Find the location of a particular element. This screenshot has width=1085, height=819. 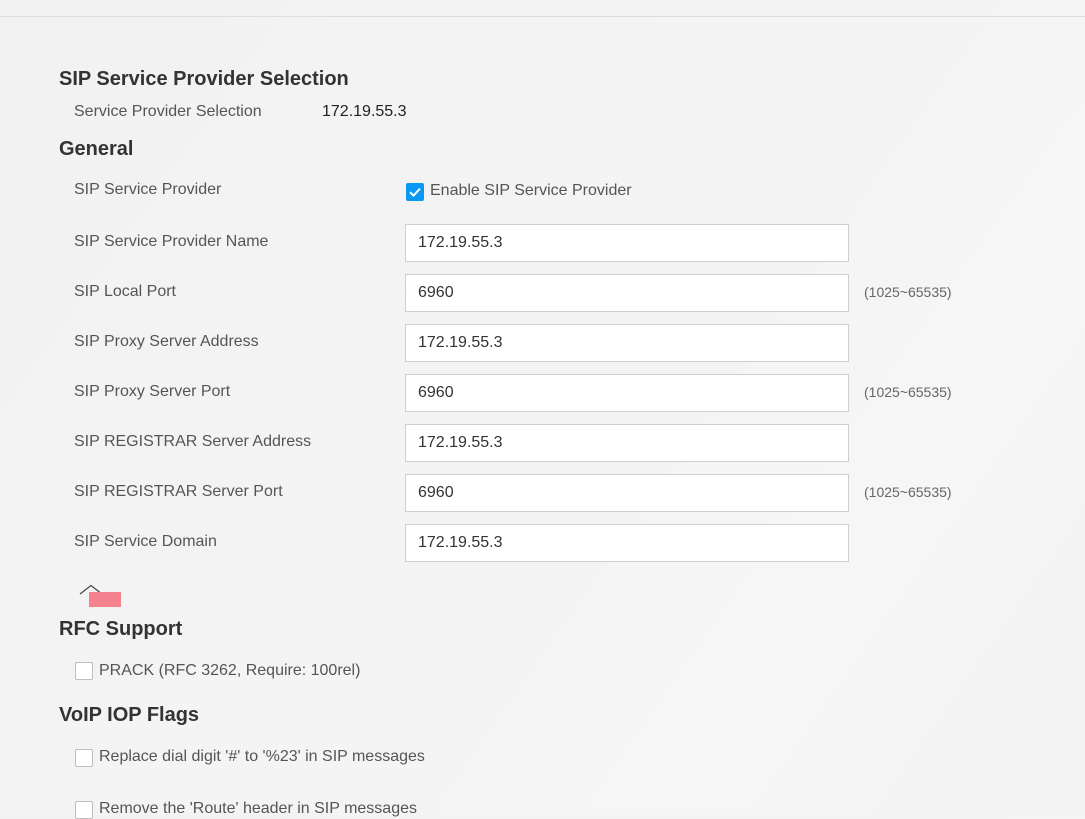

sip-service-domain-input is located at coordinates (627, 543).